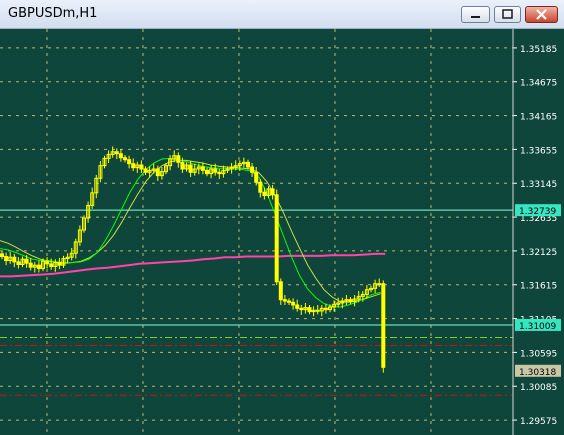 This screenshot has height=435, width=564. Describe the element at coordinates (538, 287) in the screenshot. I see `axis-tick-label: 1.31615` at that location.